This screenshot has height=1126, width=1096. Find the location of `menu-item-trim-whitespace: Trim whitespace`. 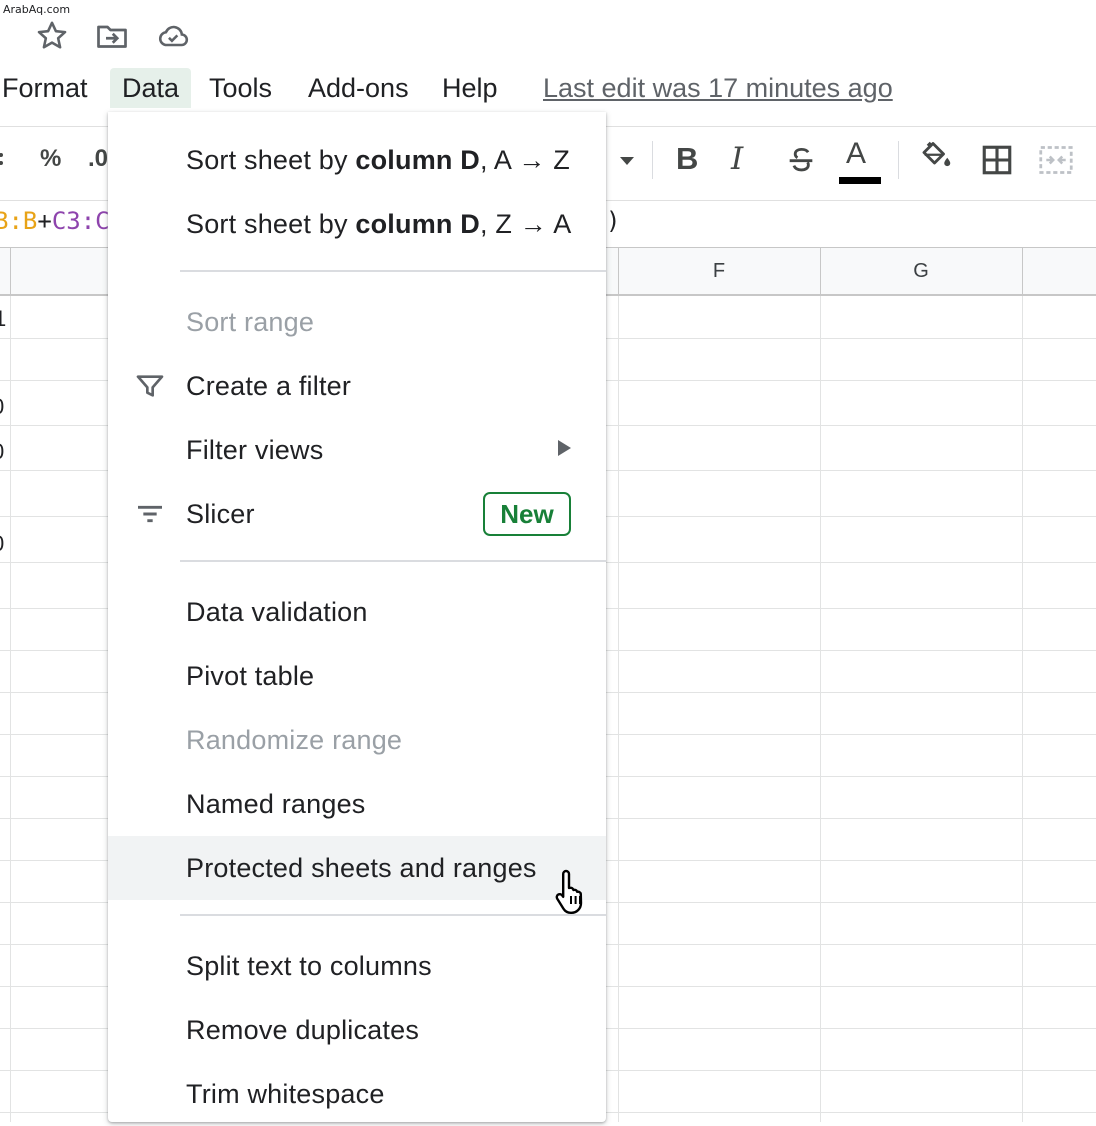

menu-item-trim-whitespace: Trim whitespace is located at coordinates (357, 1092).